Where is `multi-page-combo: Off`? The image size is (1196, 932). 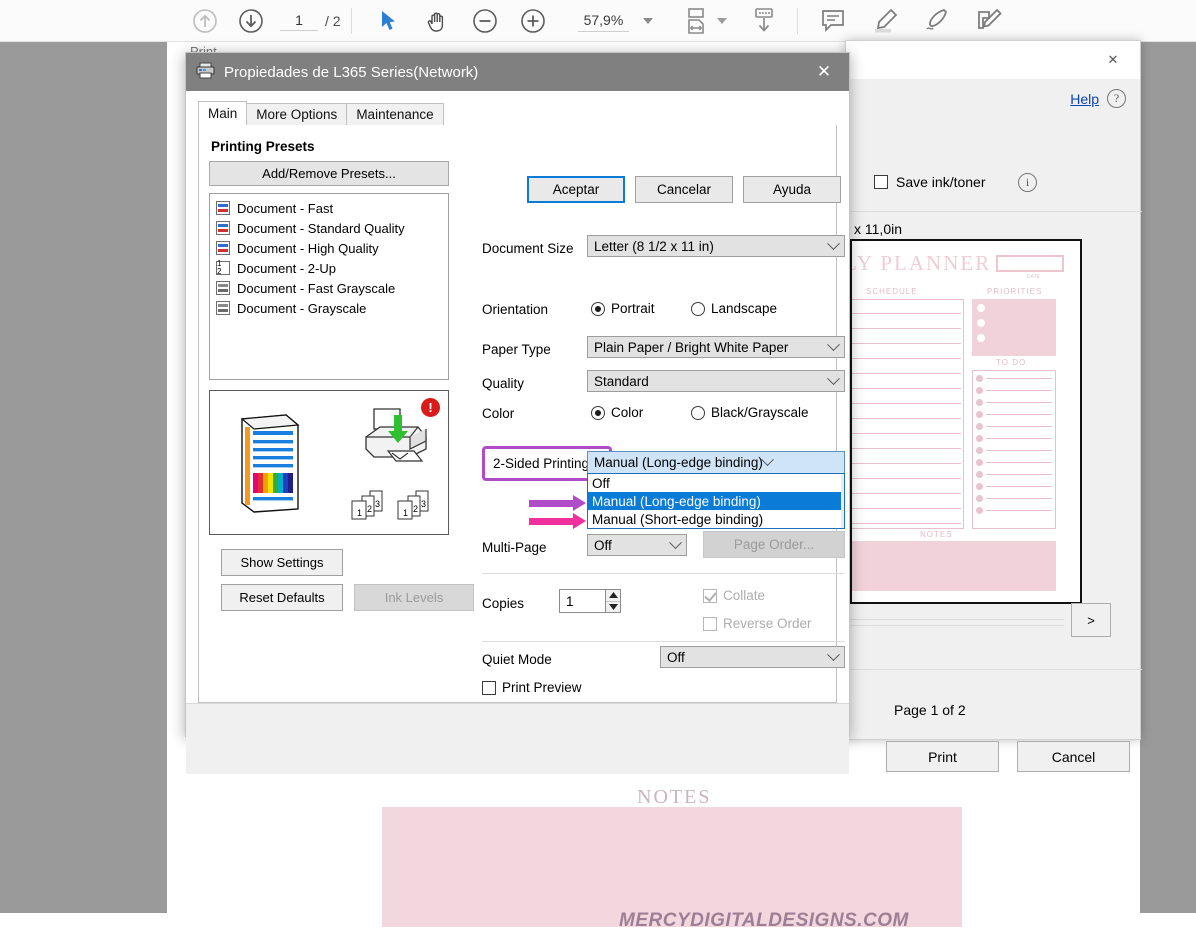 multi-page-combo: Off is located at coordinates (637, 545).